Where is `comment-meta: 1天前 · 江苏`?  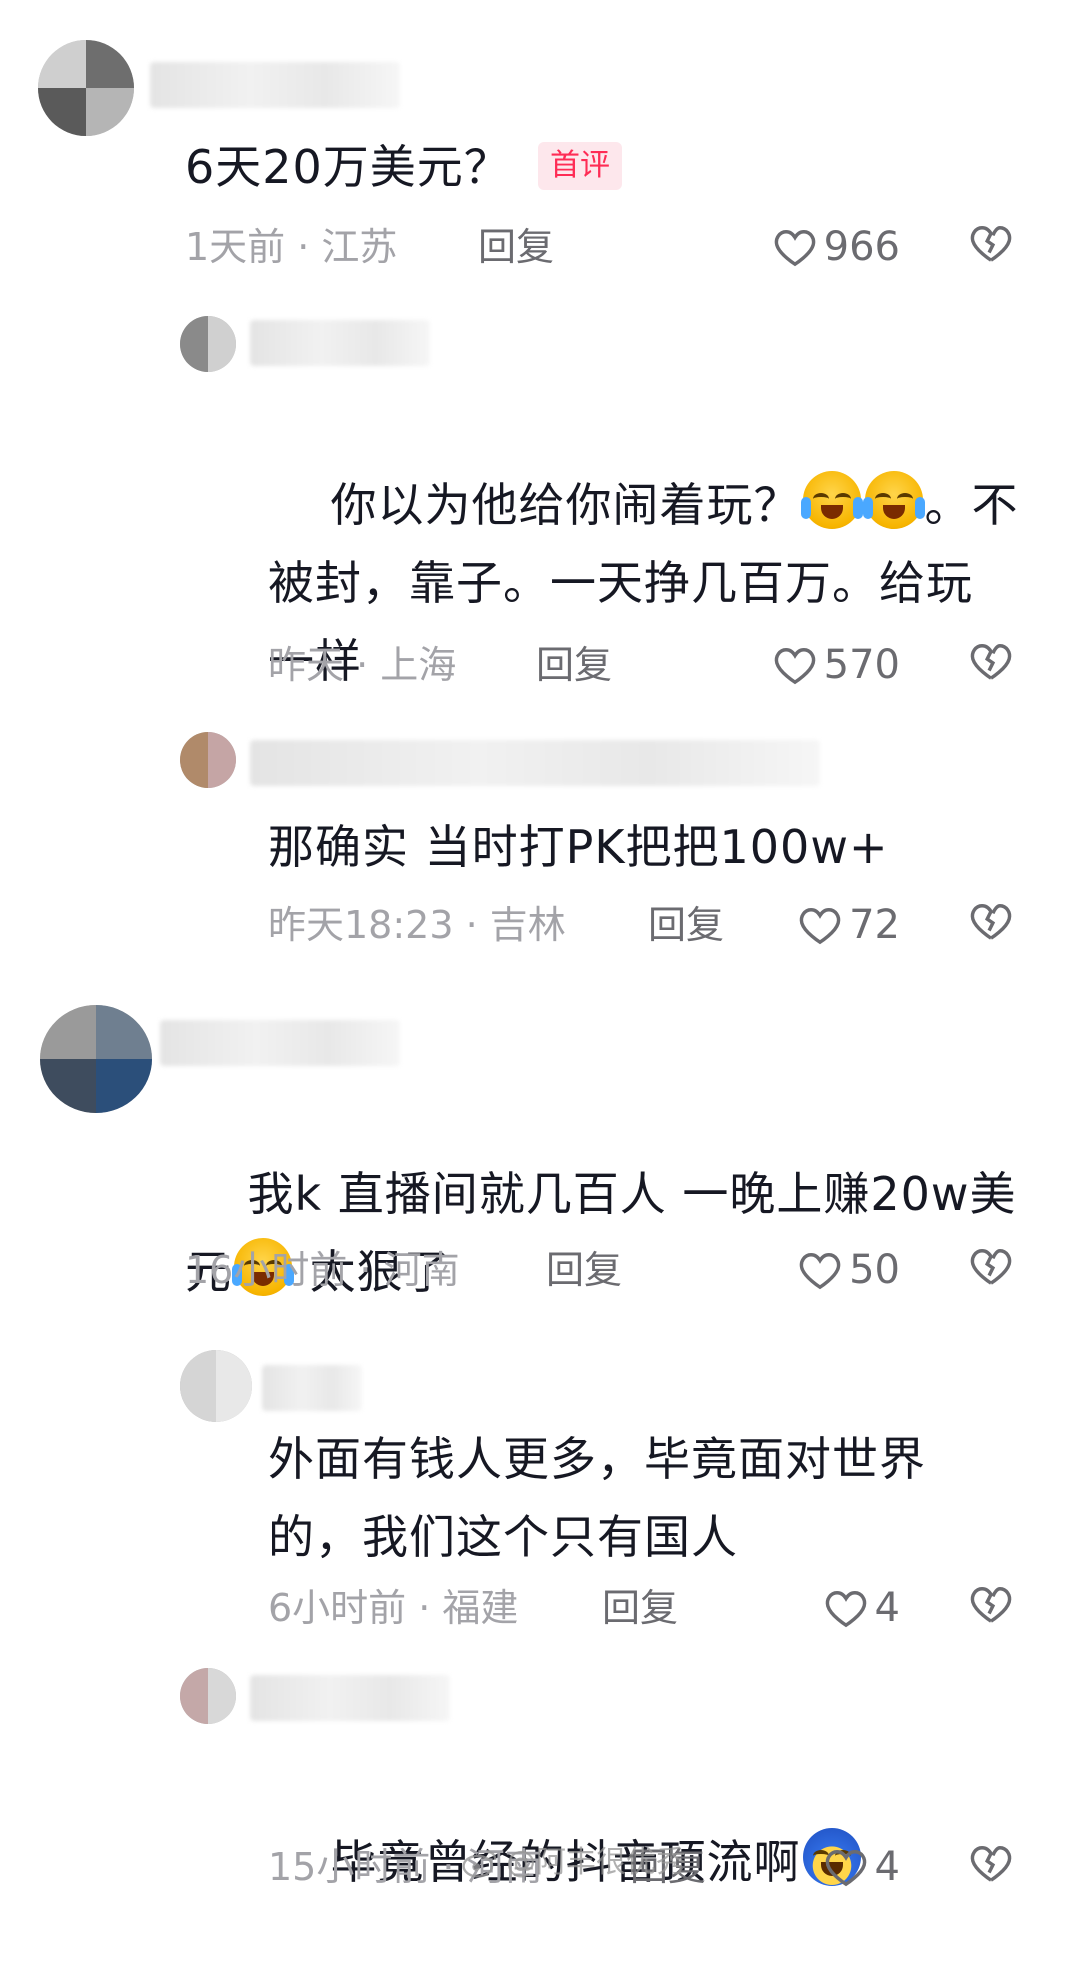
comment-meta: 1天前 · 江苏 is located at coordinates (291, 247).